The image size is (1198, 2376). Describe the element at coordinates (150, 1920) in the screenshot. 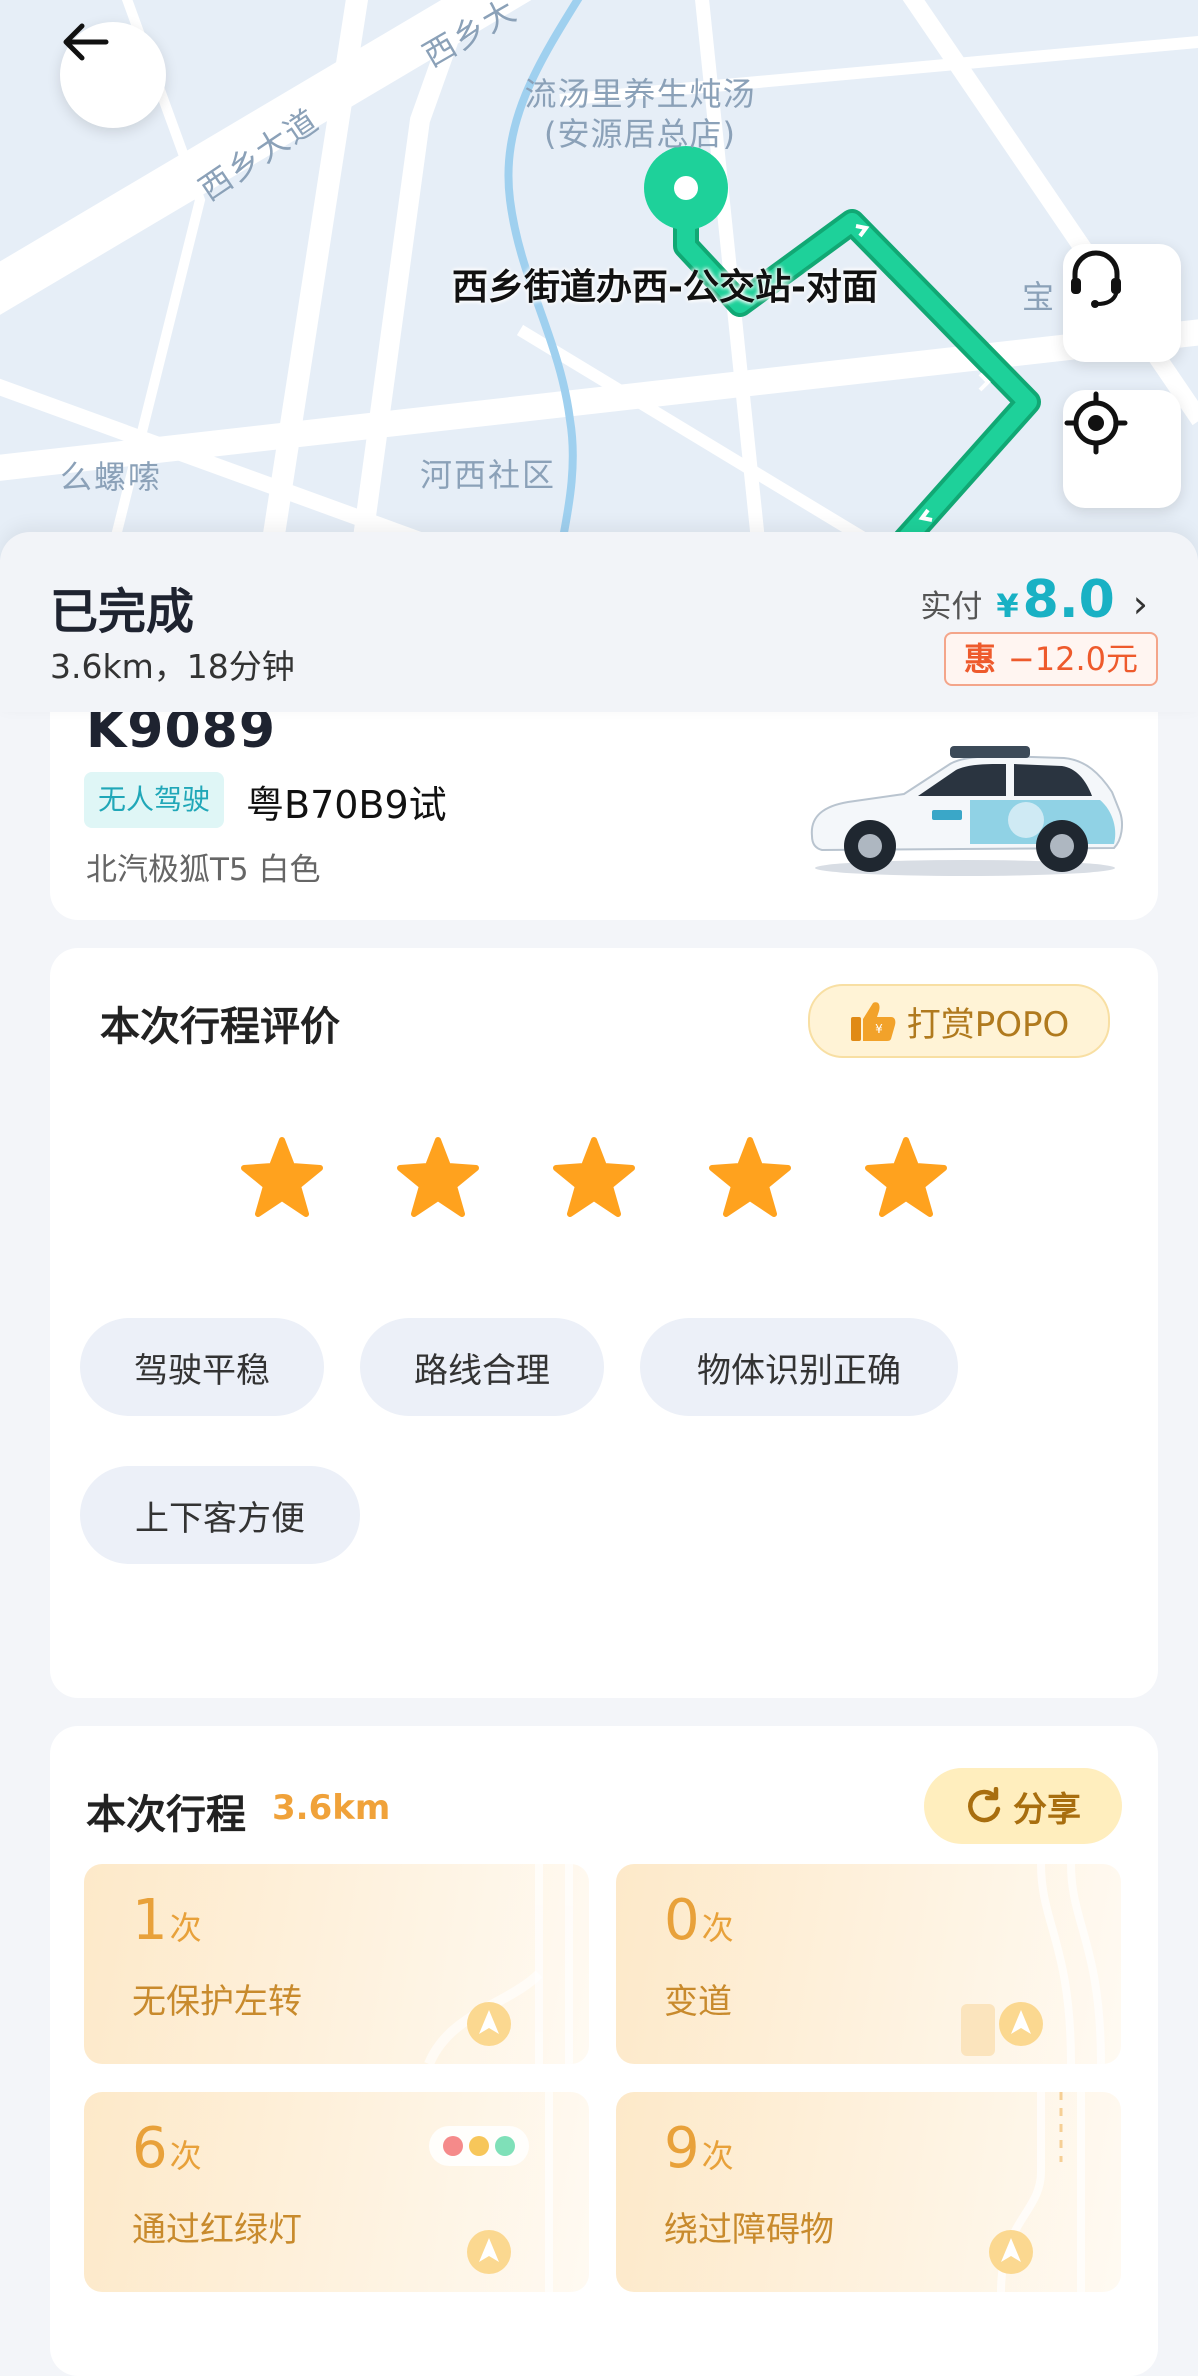

I see `stat-count-value: 1` at that location.